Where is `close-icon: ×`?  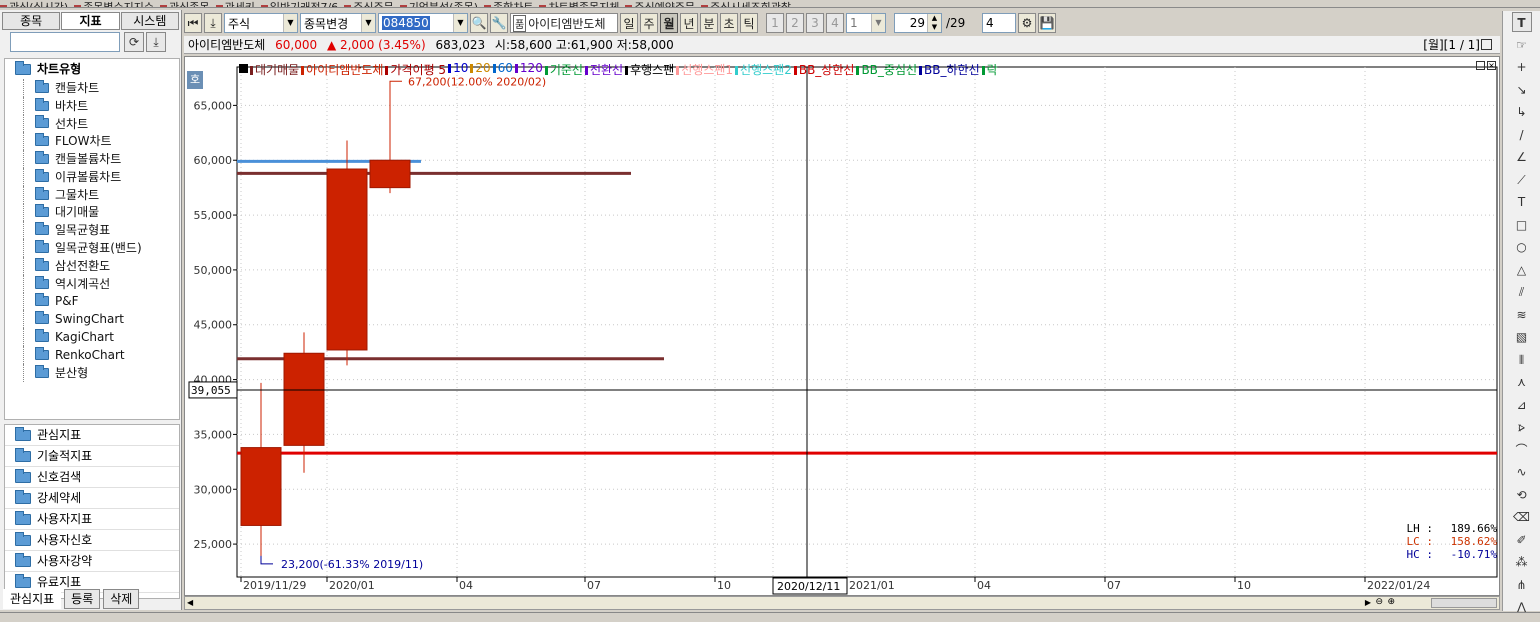
close-icon: × is located at coordinates (1491, 65).